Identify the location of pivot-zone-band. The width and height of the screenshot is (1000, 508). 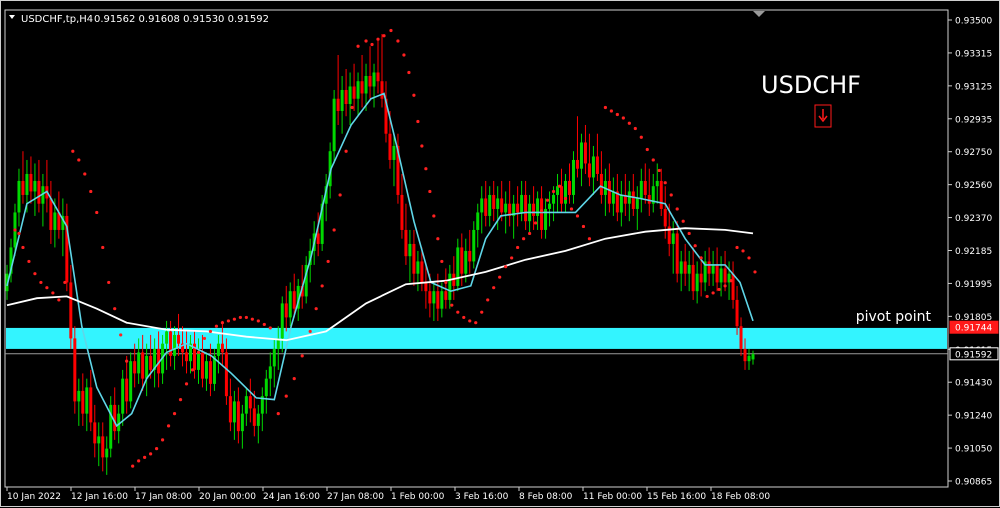
(476, 338).